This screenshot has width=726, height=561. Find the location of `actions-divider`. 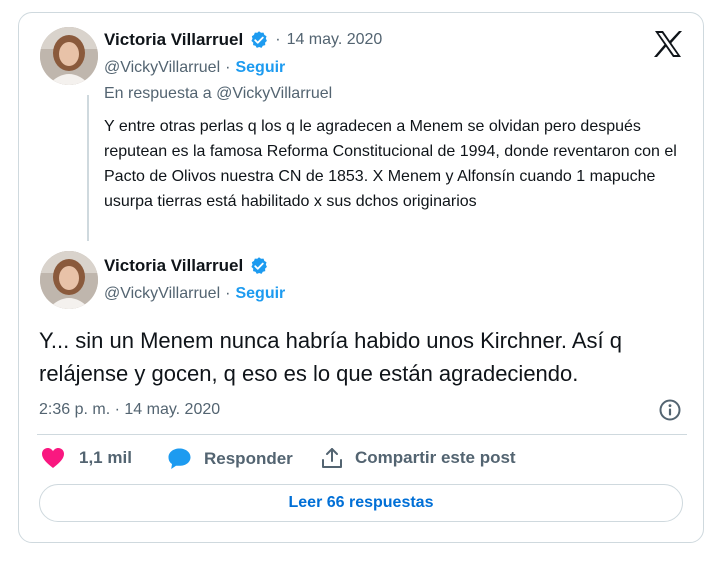

actions-divider is located at coordinates (362, 434).